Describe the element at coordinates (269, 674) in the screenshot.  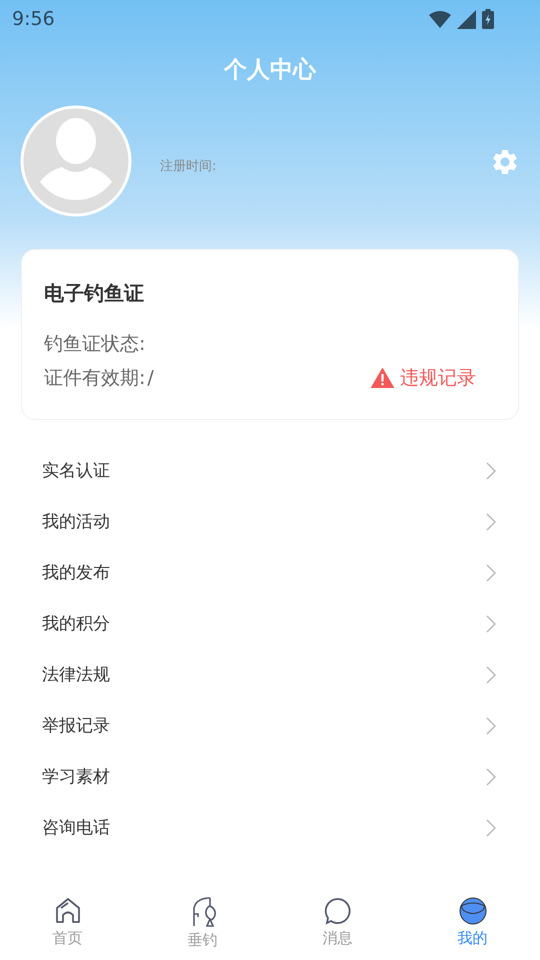
I see `menu-item: 法律法规` at that location.